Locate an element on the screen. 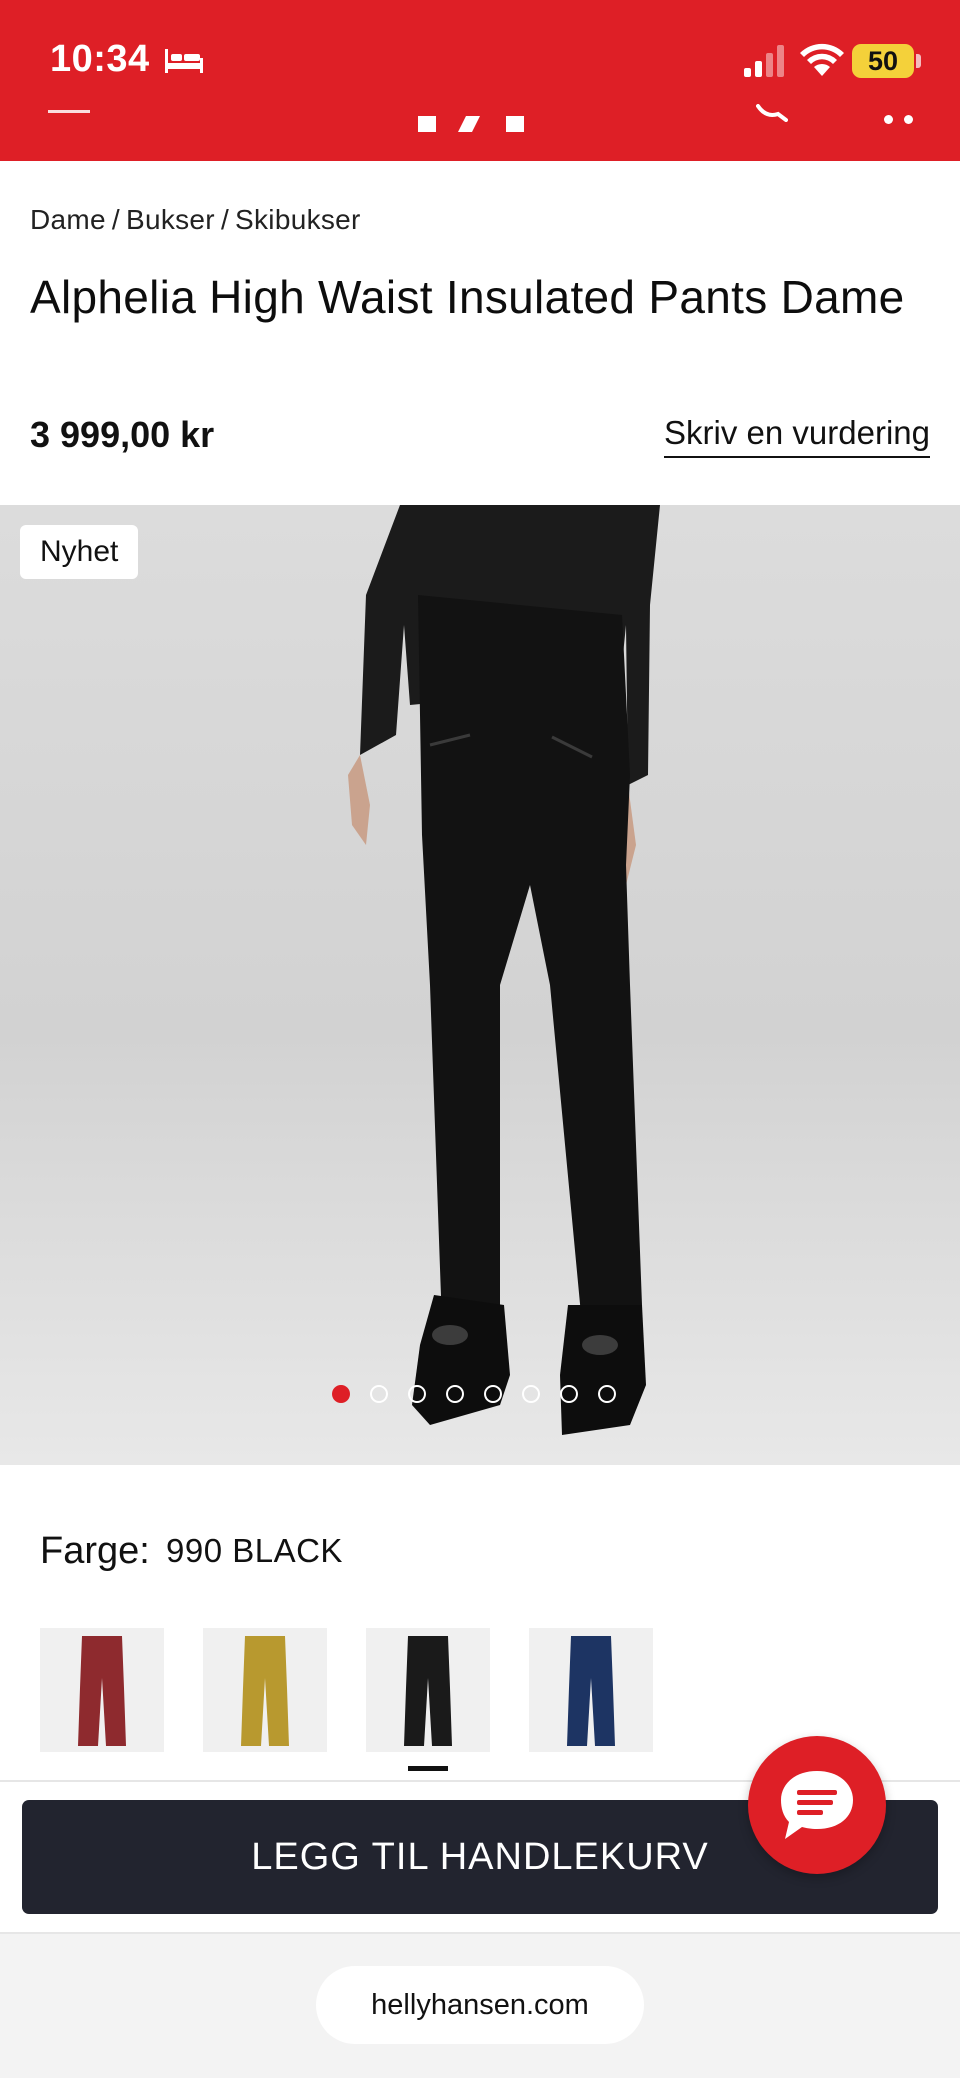 The image size is (960, 2078). wifi-icon is located at coordinates (822, 59).